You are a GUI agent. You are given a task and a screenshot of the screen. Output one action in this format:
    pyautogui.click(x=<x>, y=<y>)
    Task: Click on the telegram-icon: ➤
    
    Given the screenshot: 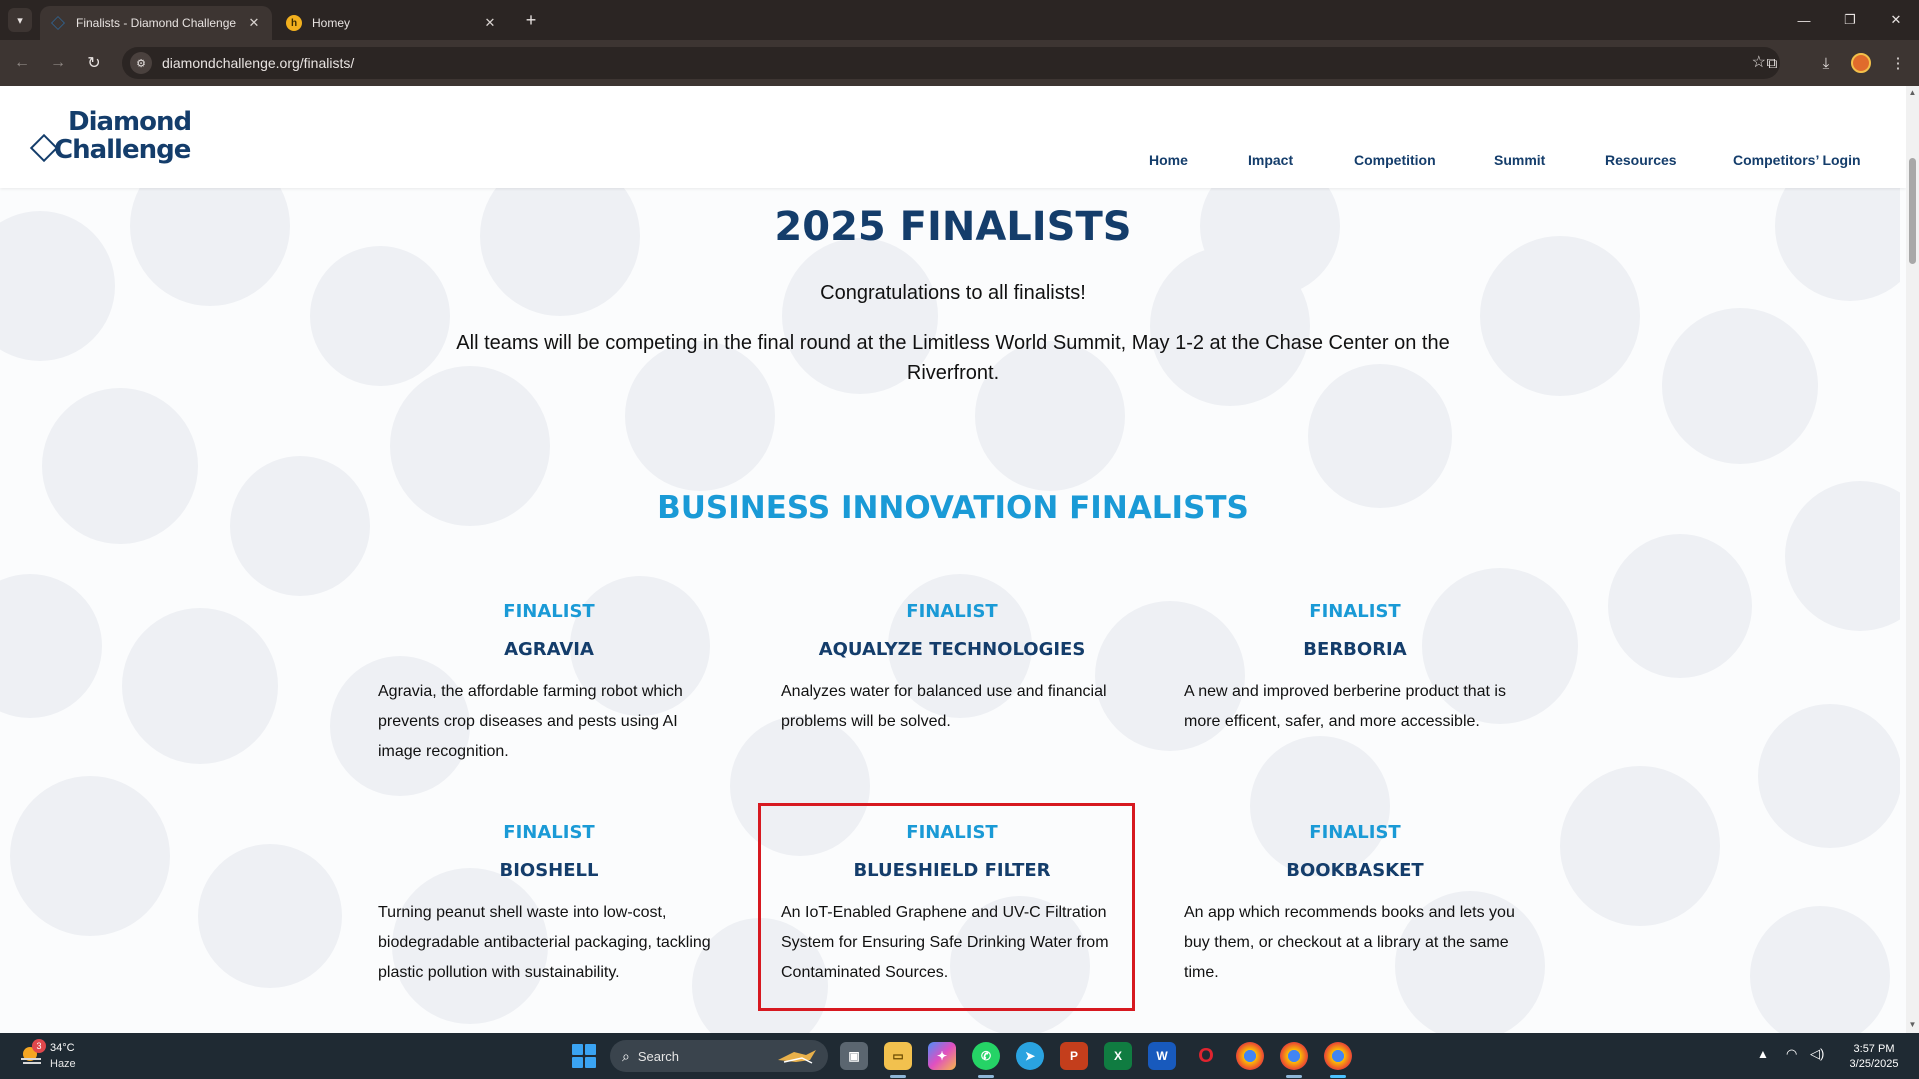 What is the action you would take?
    pyautogui.click(x=1030, y=1056)
    